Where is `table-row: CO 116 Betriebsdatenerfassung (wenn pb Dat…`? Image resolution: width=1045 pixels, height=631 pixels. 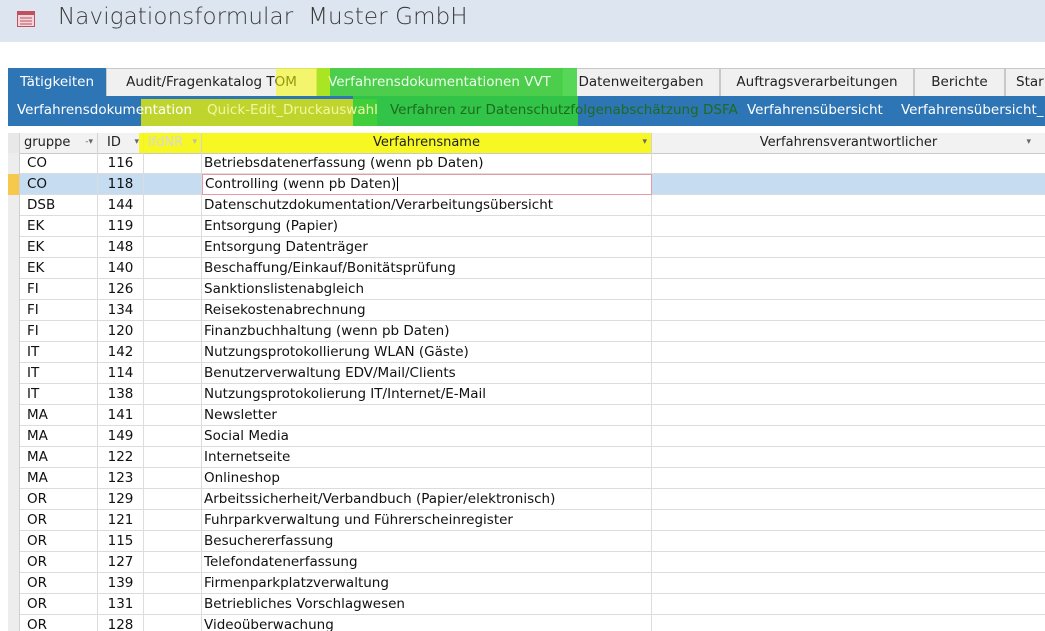
table-row: CO 116 Betriebsdatenerfassung (wenn pb Dat… is located at coordinates (526, 163).